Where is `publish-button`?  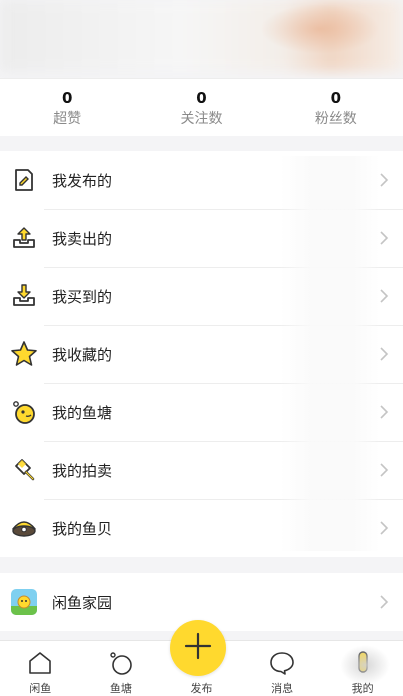
publish-button is located at coordinates (198, 648).